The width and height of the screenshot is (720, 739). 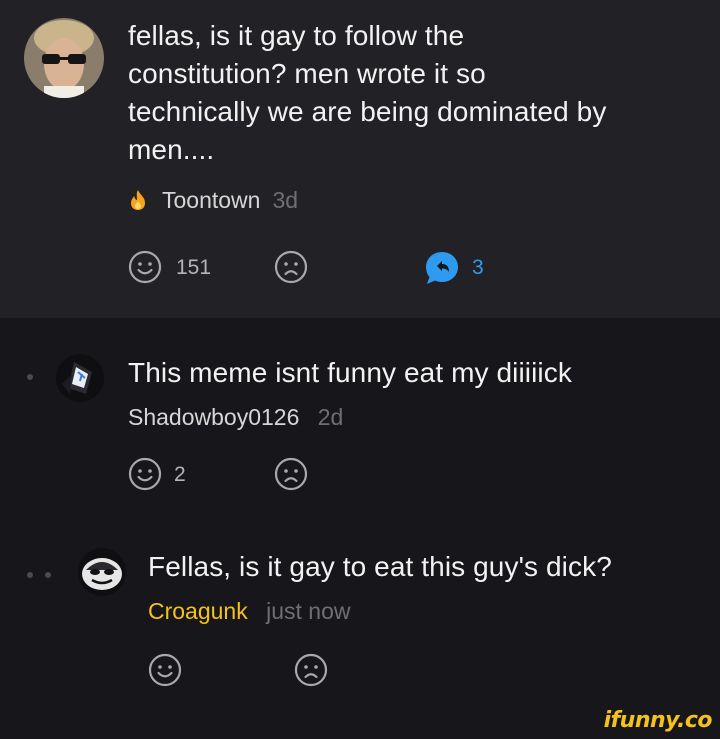 What do you see at coordinates (478, 268) in the screenshot?
I see `reply-count: 3` at bounding box center [478, 268].